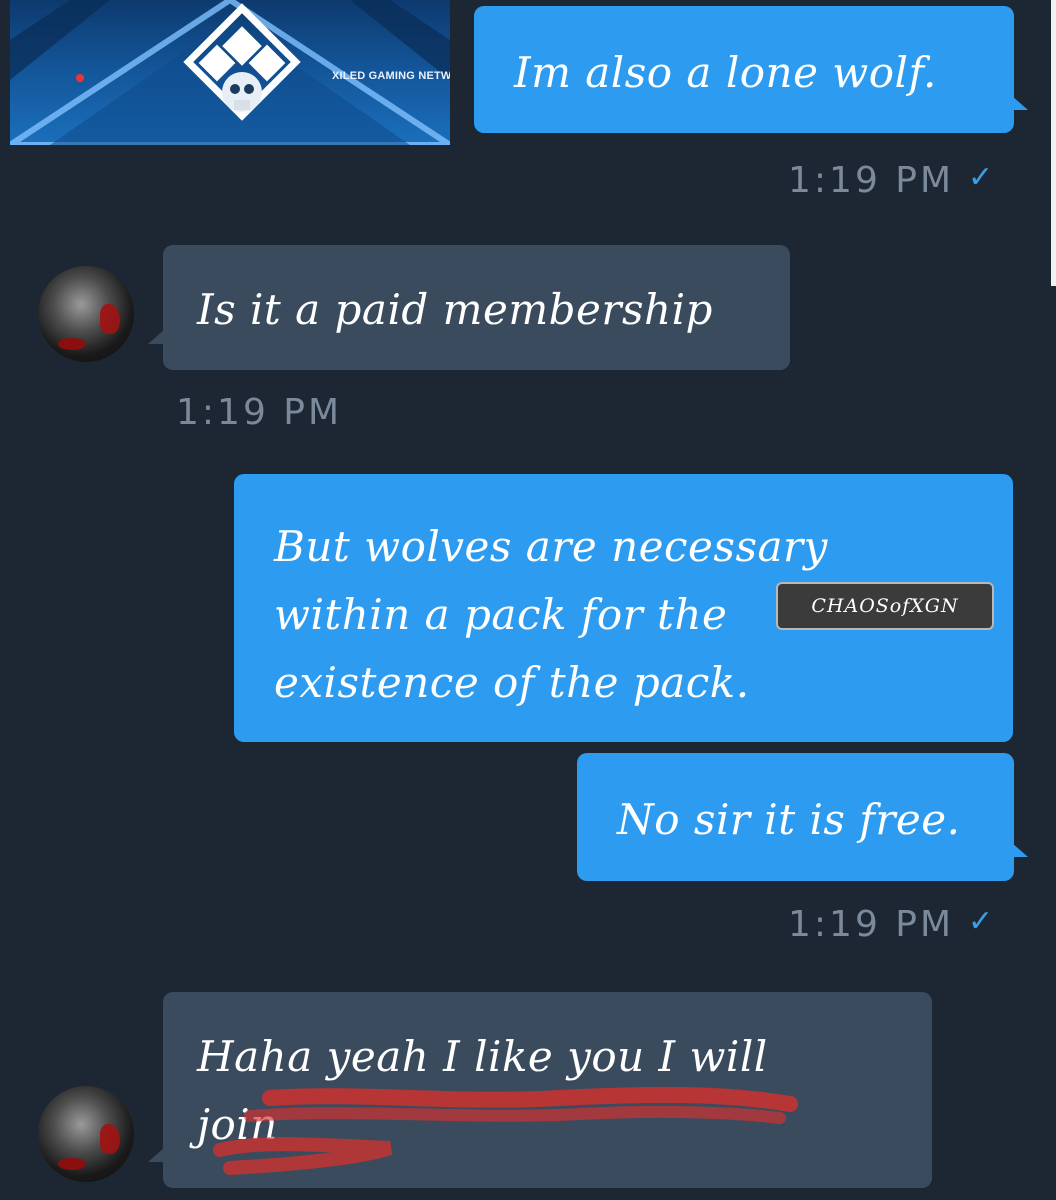  Describe the element at coordinates (482, 1056) in the screenshot. I see `message-line: Haha yeah I like you I will` at that location.